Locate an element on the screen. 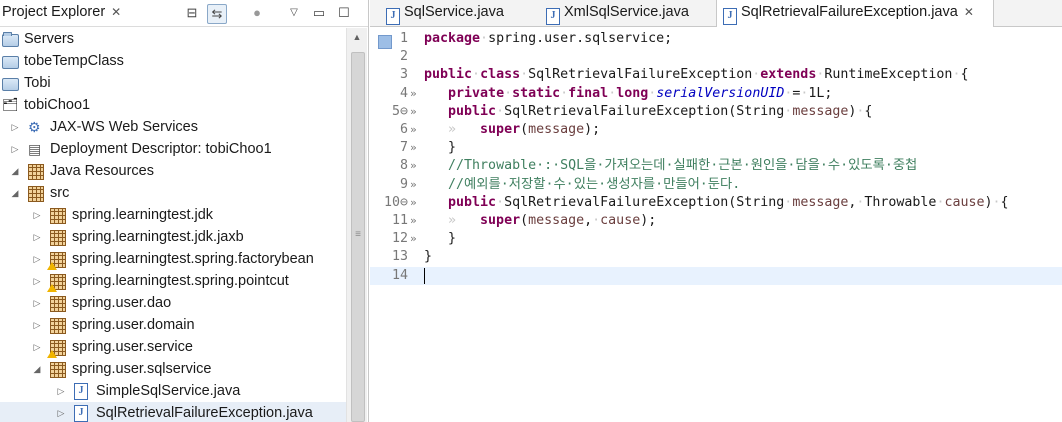  tree-item: ◢ spring.user.sqlservice is located at coordinates (173, 369).